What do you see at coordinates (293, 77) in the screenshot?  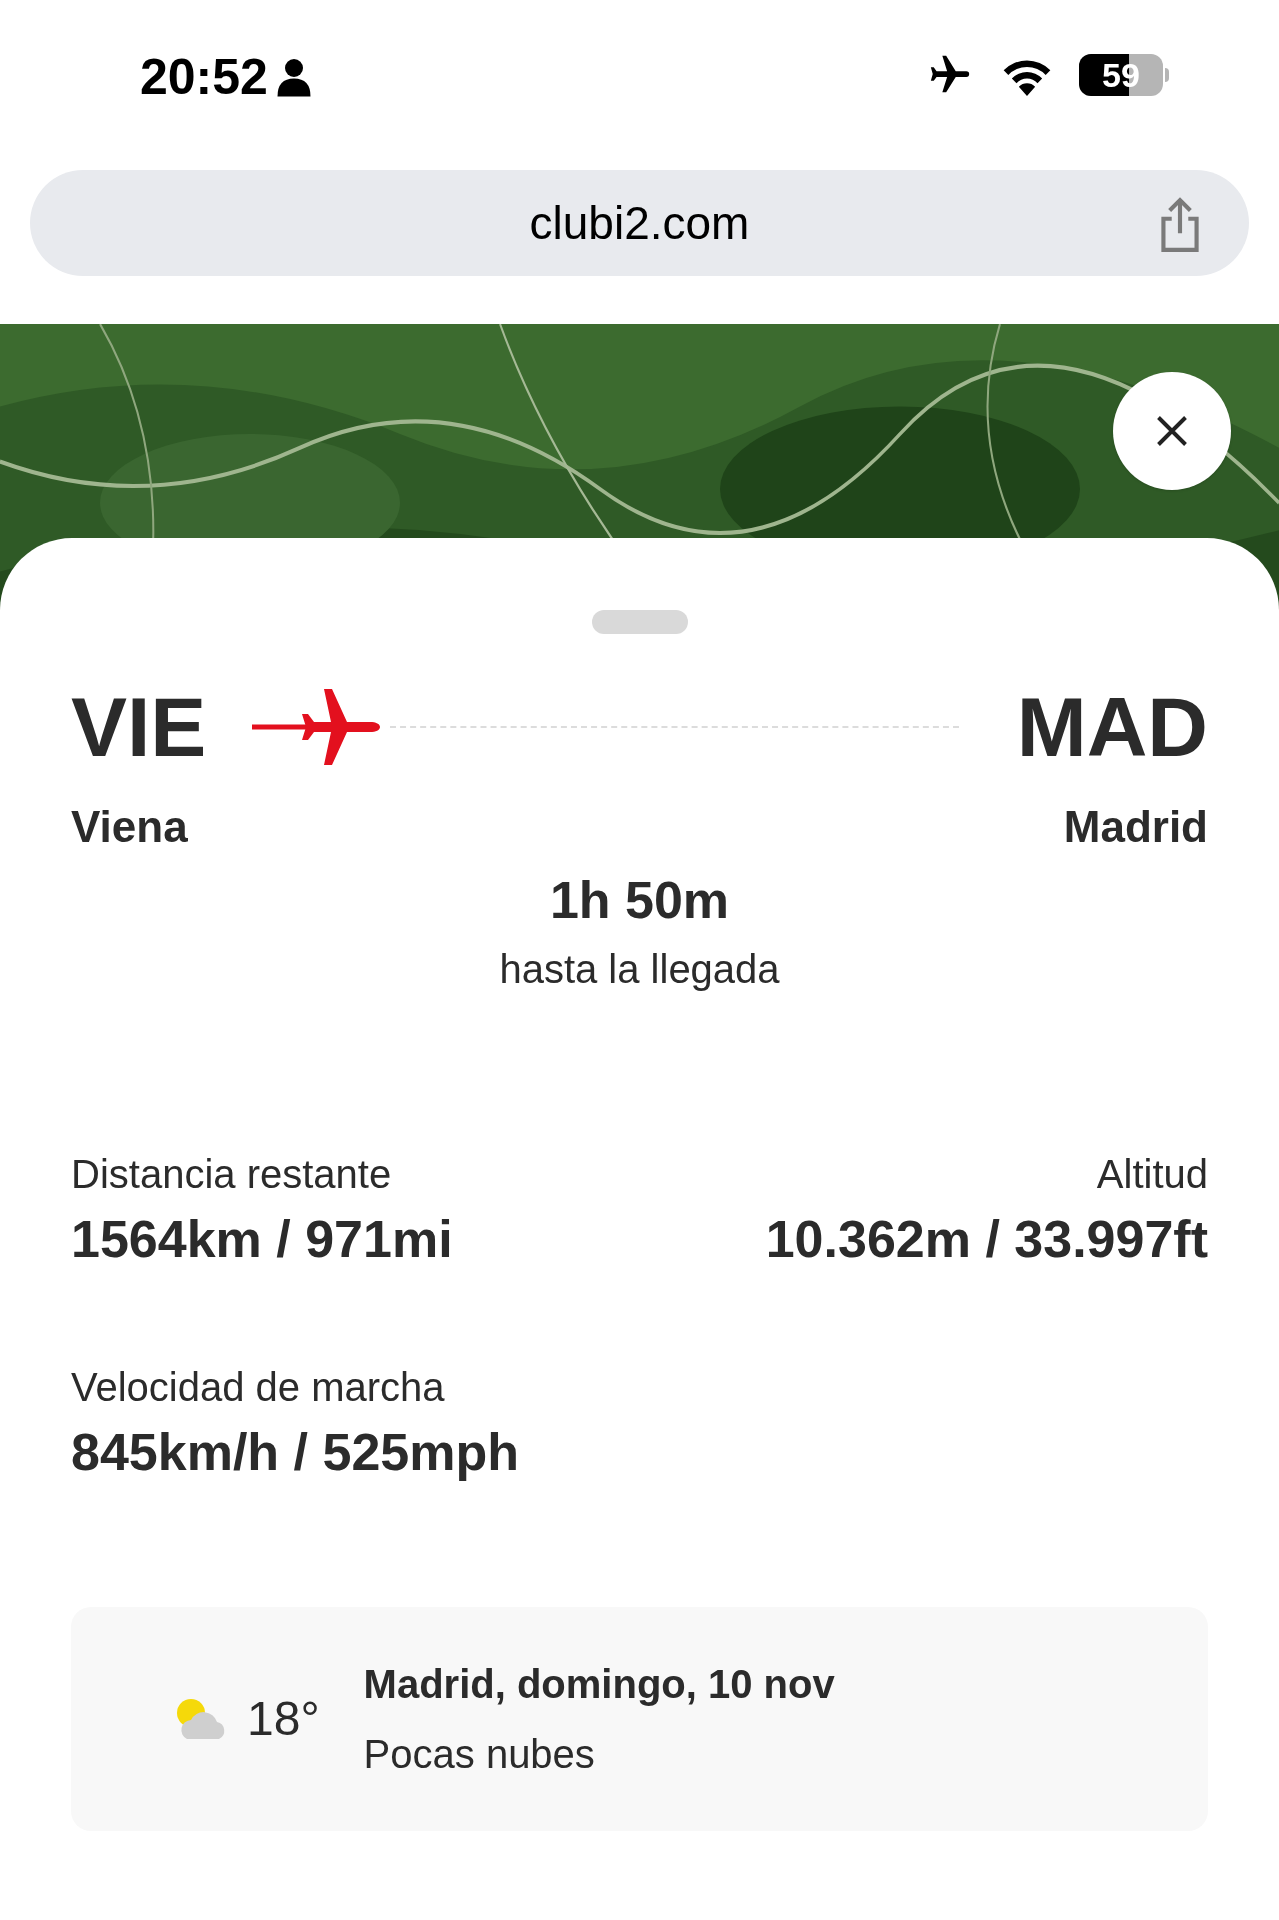 I see `person-icon` at bounding box center [293, 77].